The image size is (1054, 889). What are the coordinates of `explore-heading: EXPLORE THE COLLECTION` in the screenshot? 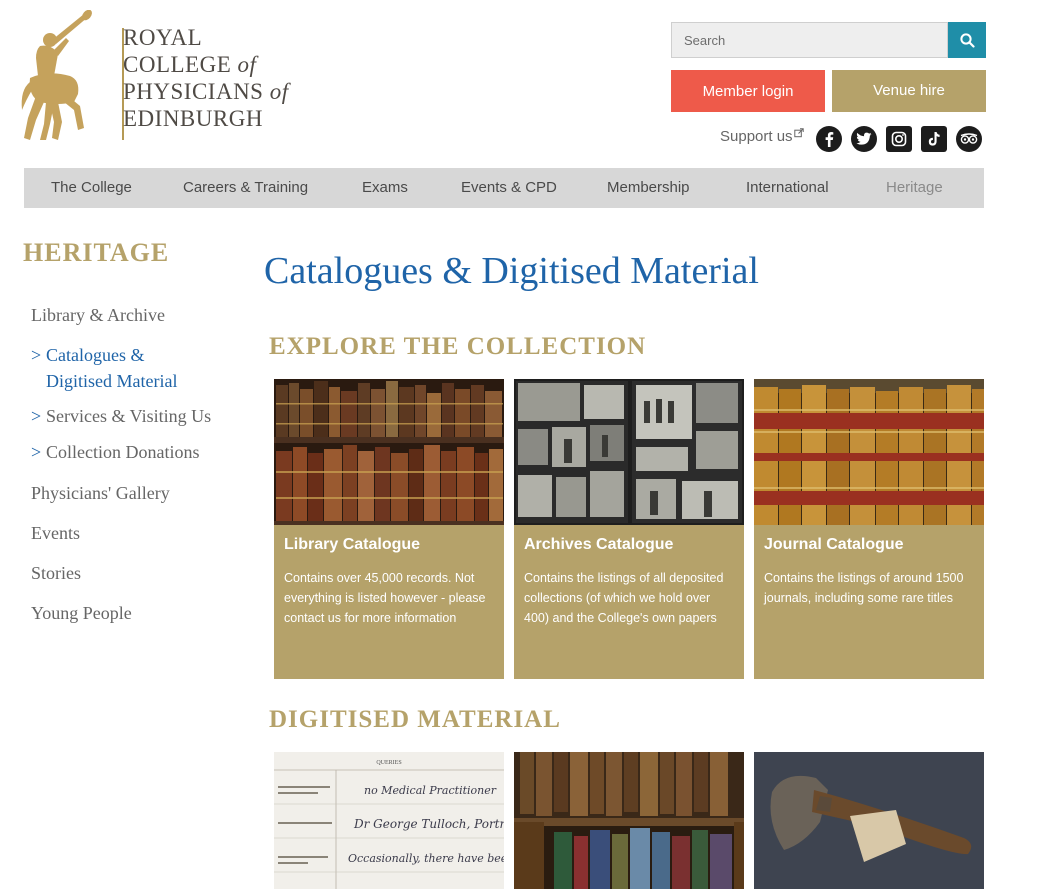 It's located at (458, 346).